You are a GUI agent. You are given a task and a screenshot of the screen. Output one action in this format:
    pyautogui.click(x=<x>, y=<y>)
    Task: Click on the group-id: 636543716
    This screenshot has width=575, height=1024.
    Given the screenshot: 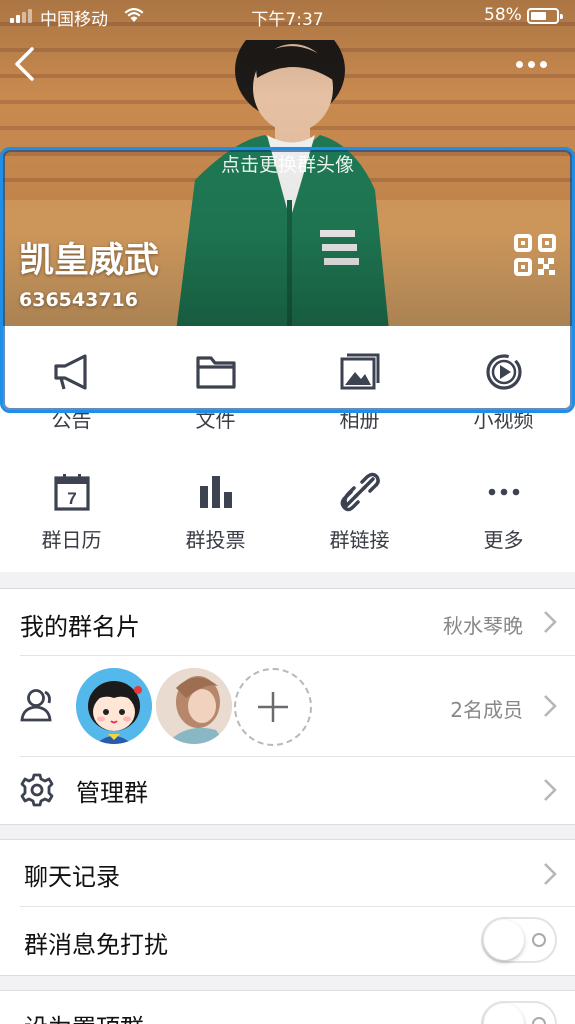 What is the action you would take?
    pyautogui.click(x=78, y=300)
    